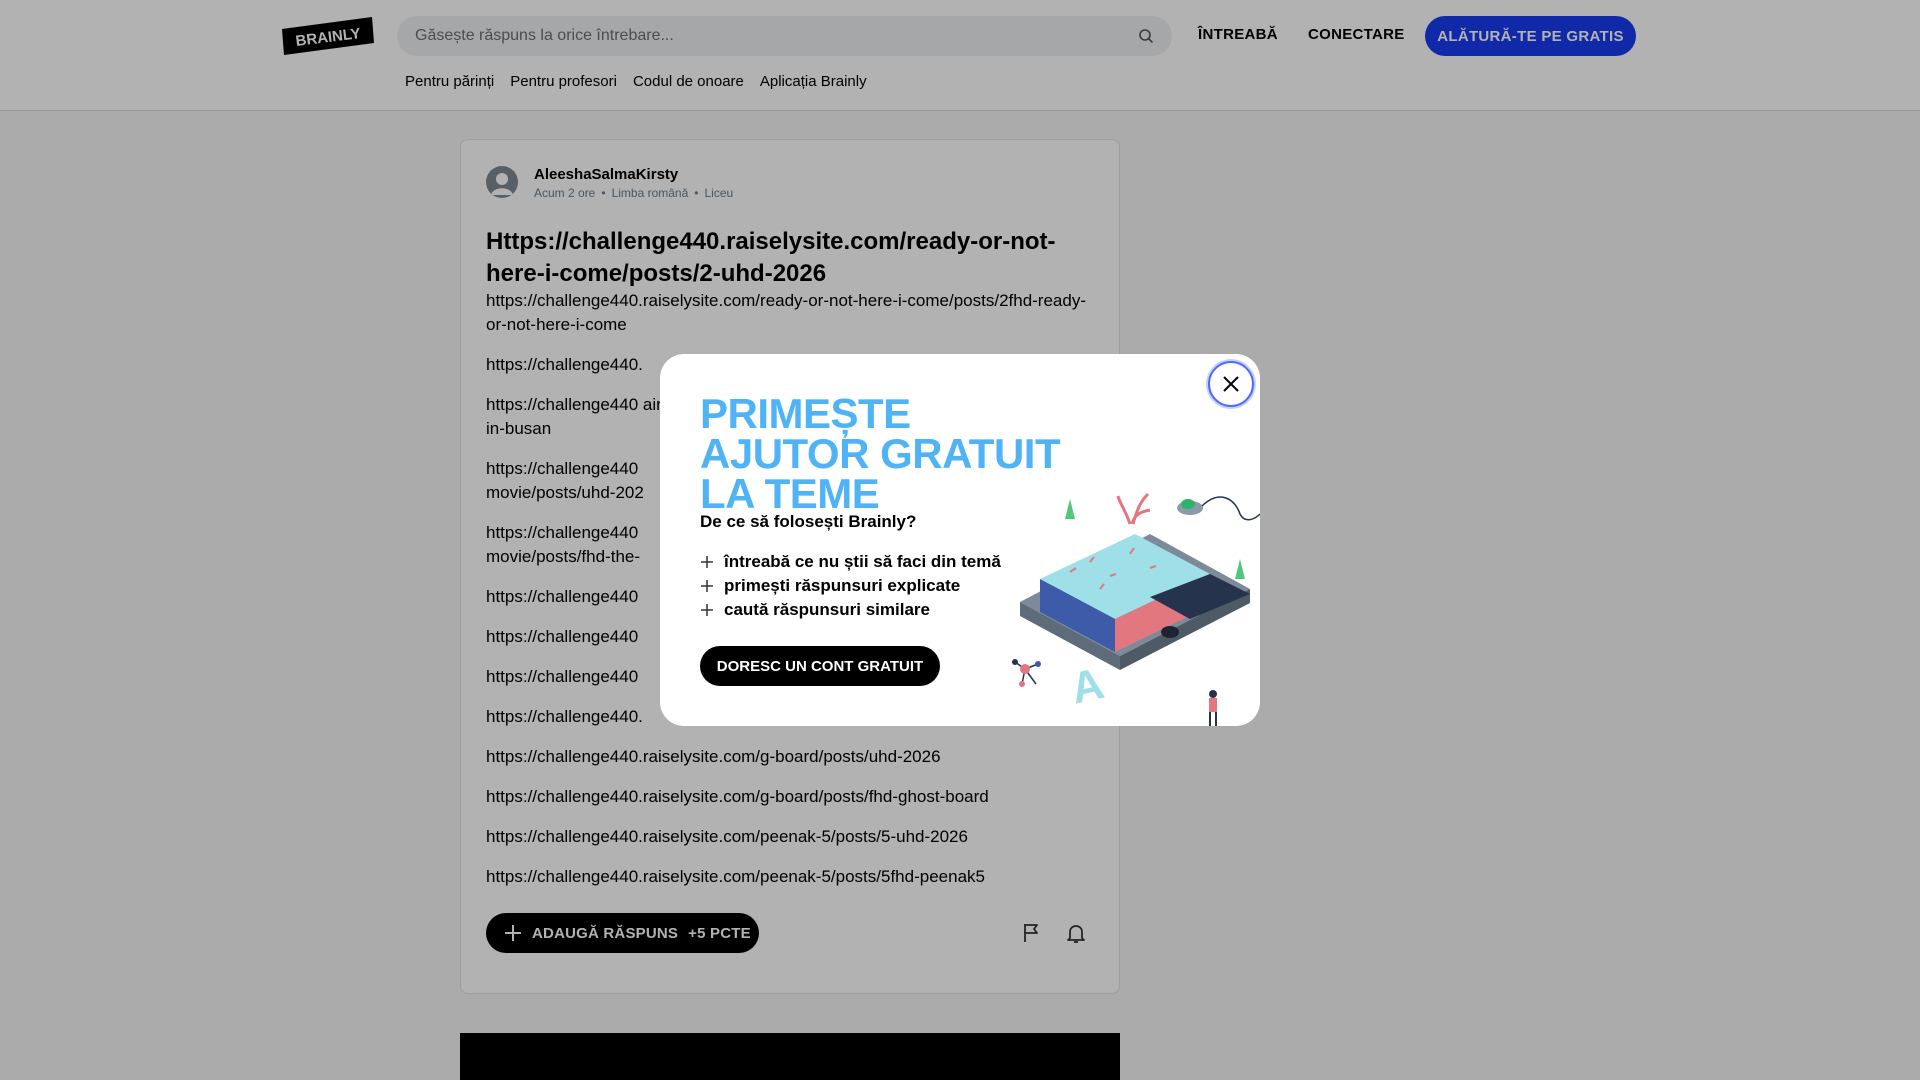 This screenshot has height=1080, width=1920. What do you see at coordinates (827, 609) in the screenshot?
I see `benefit-text: caută răspunsuri similare` at bounding box center [827, 609].